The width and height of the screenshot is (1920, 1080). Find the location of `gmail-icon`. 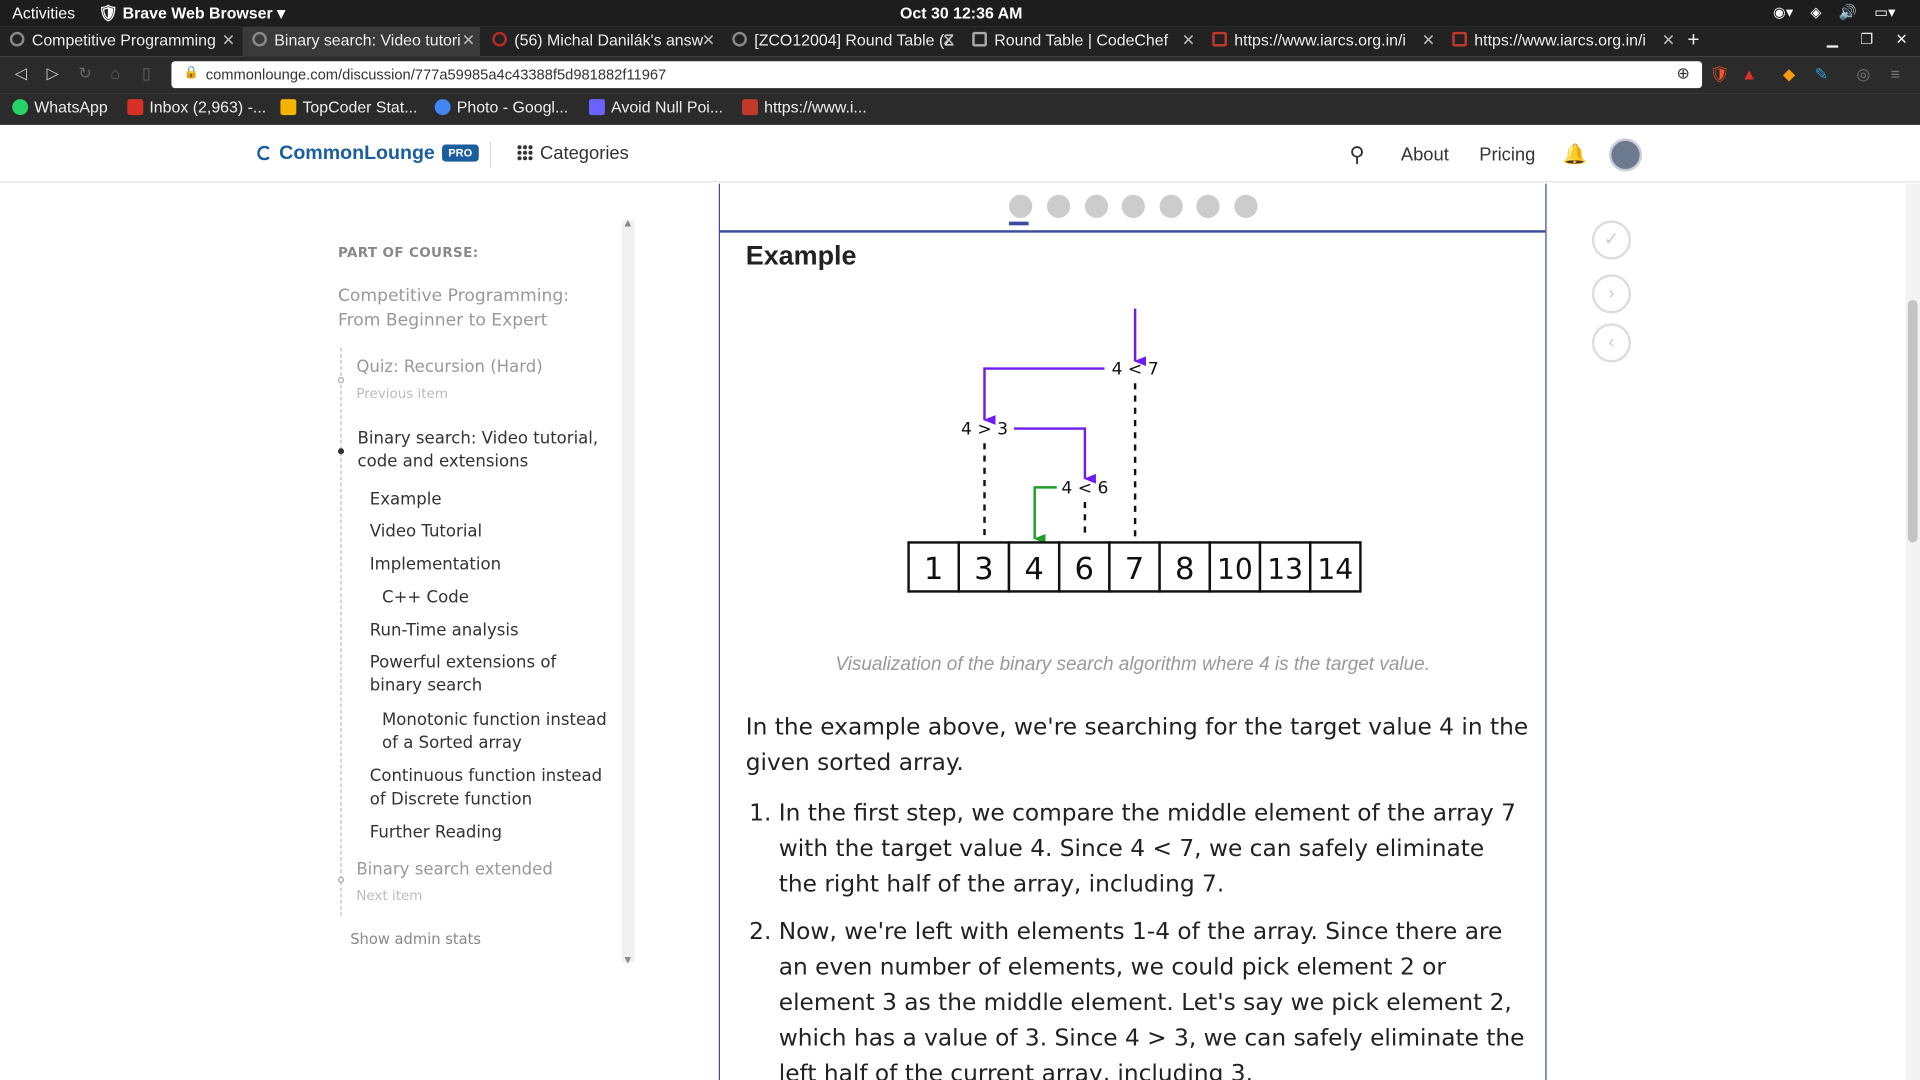

gmail-icon is located at coordinates (135, 107).